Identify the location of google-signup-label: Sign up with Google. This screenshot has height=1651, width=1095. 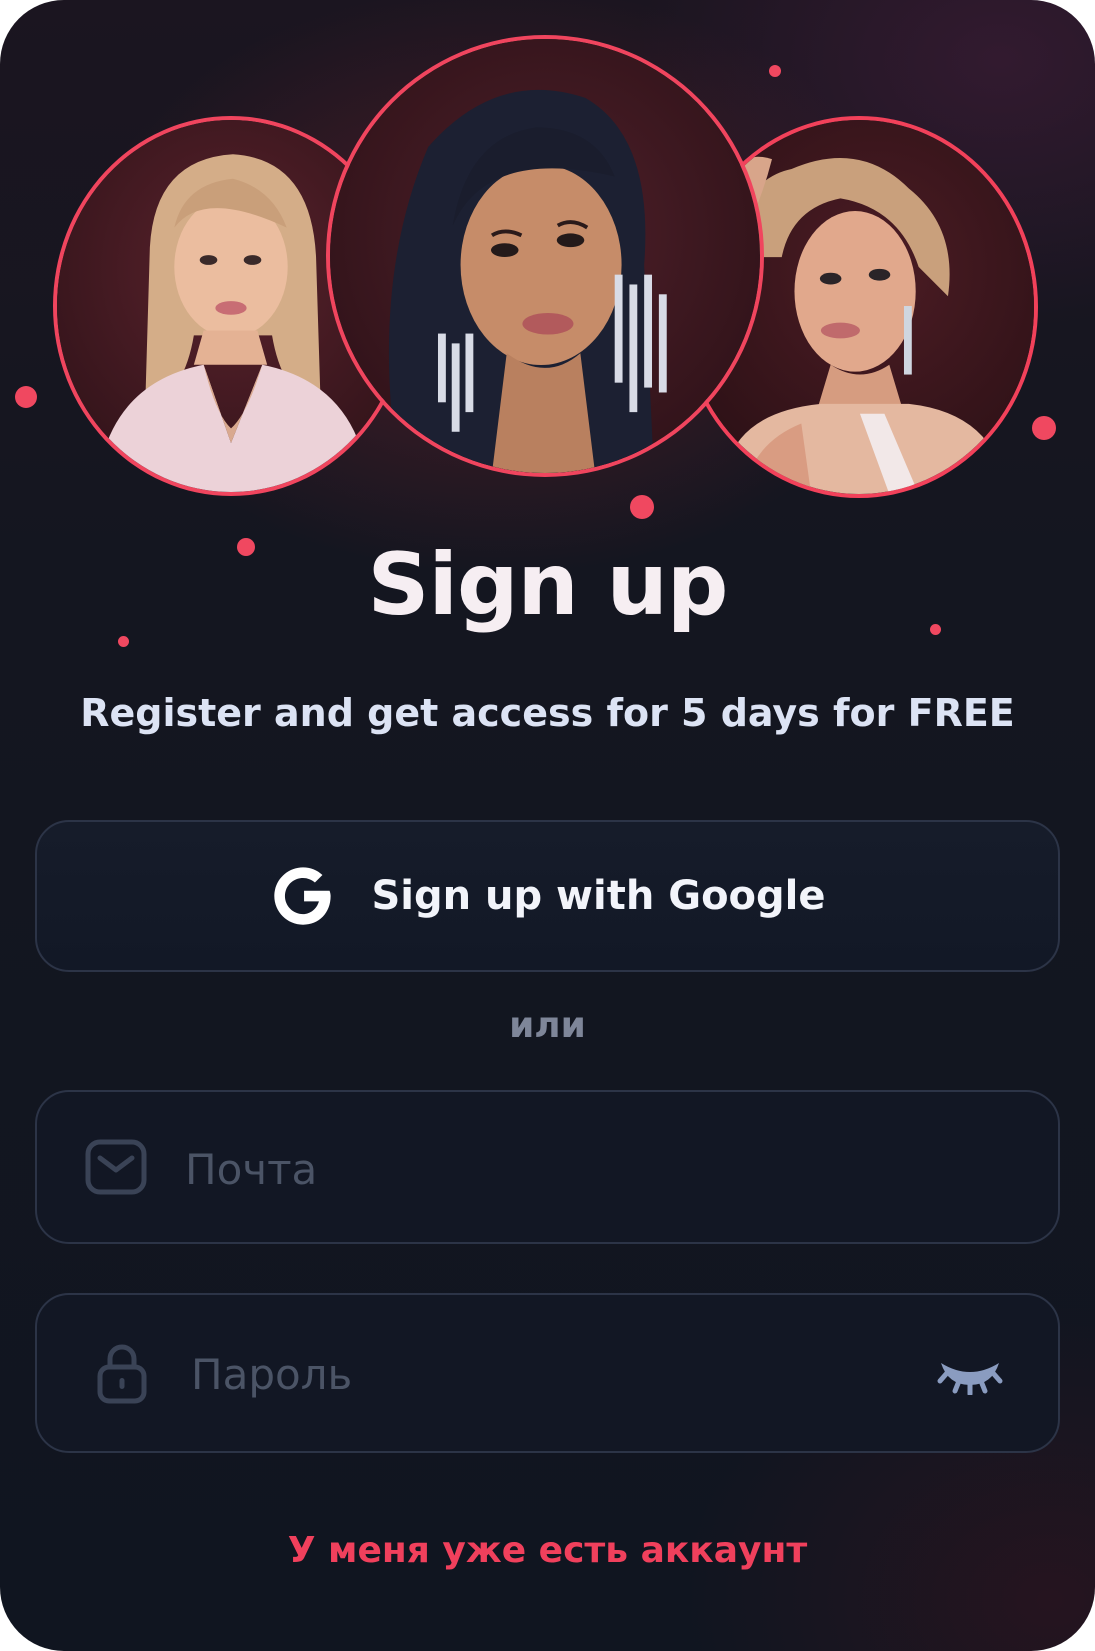
(598, 896).